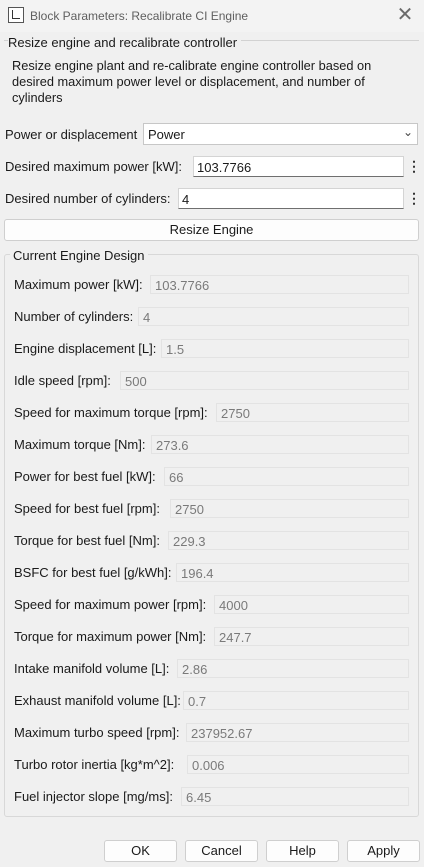 This screenshot has height=867, width=424. Describe the element at coordinates (208, 765) in the screenshot. I see `field-value: 0.006` at that location.